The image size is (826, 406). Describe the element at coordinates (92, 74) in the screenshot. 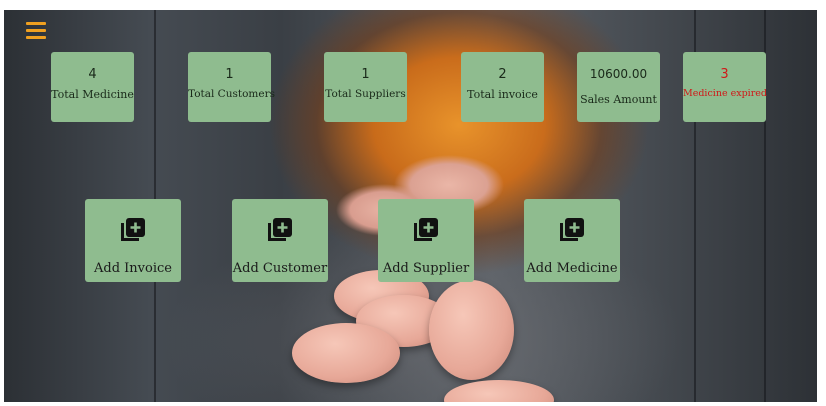

I see `stat-value: 4` at that location.